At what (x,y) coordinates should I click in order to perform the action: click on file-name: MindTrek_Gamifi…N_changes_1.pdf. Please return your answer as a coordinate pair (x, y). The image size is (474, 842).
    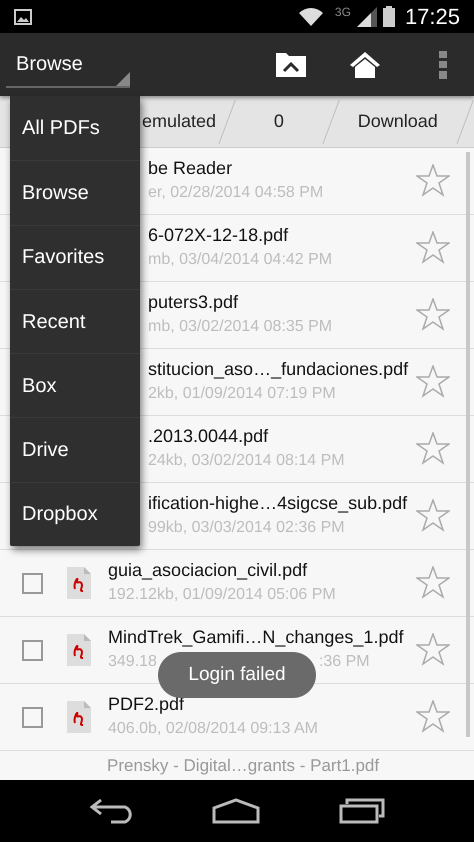
    Looking at the image, I should click on (256, 637).